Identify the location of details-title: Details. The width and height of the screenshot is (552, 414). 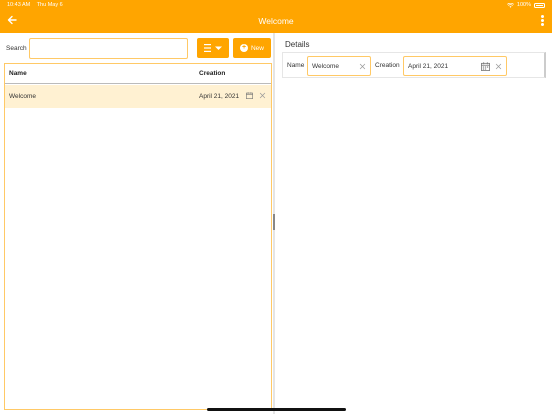
(297, 44).